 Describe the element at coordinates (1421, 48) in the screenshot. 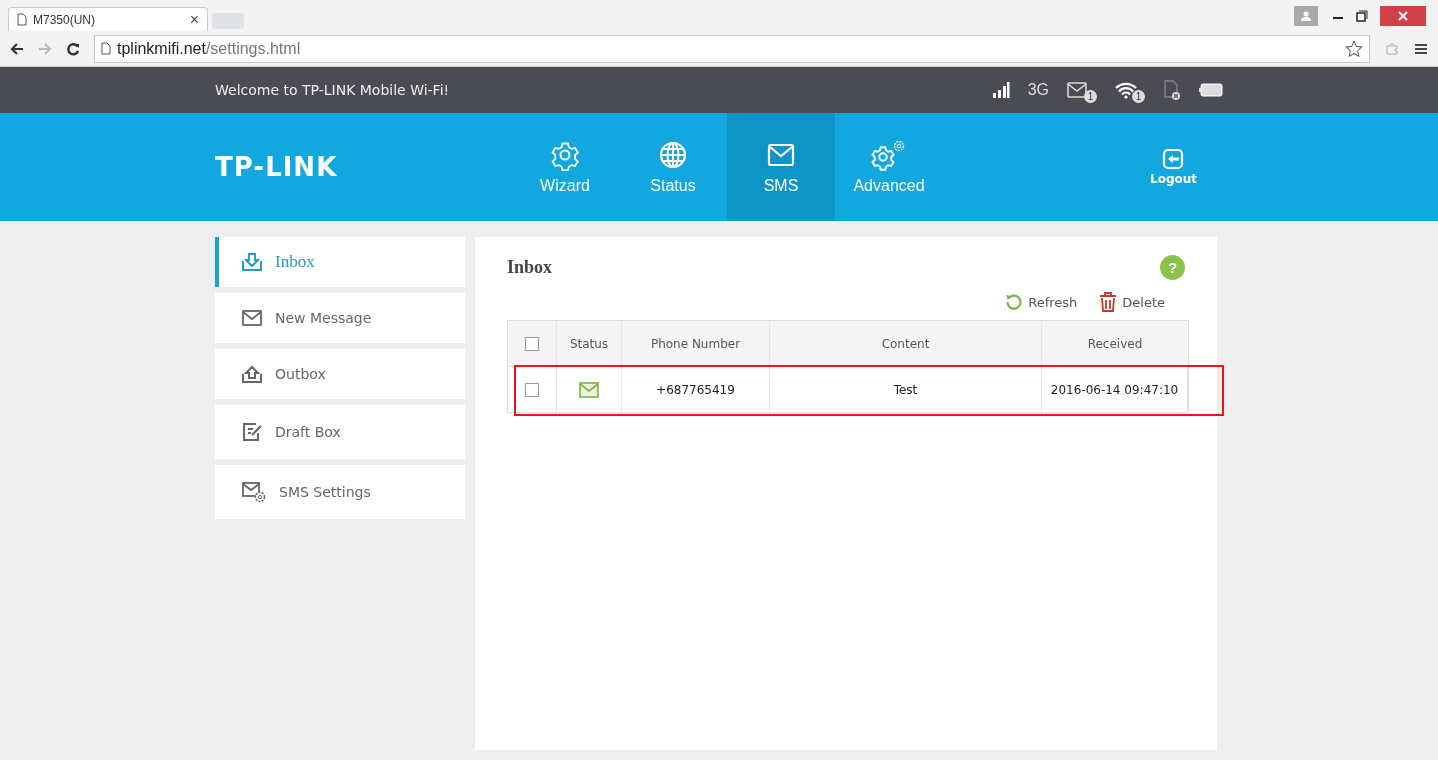

I see `menu-icon` at that location.